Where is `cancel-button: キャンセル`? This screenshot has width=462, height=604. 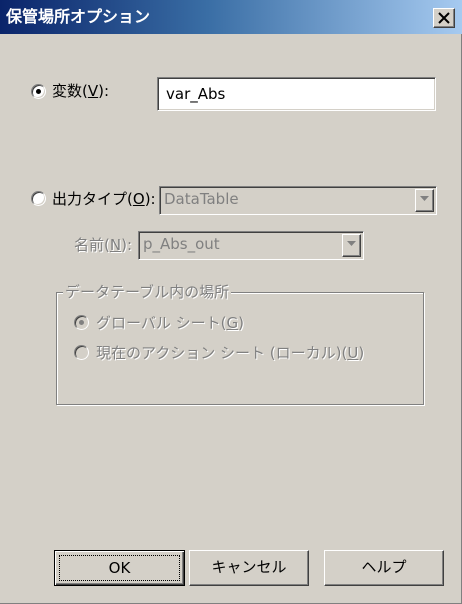 cancel-button: キャンセル is located at coordinates (249, 568).